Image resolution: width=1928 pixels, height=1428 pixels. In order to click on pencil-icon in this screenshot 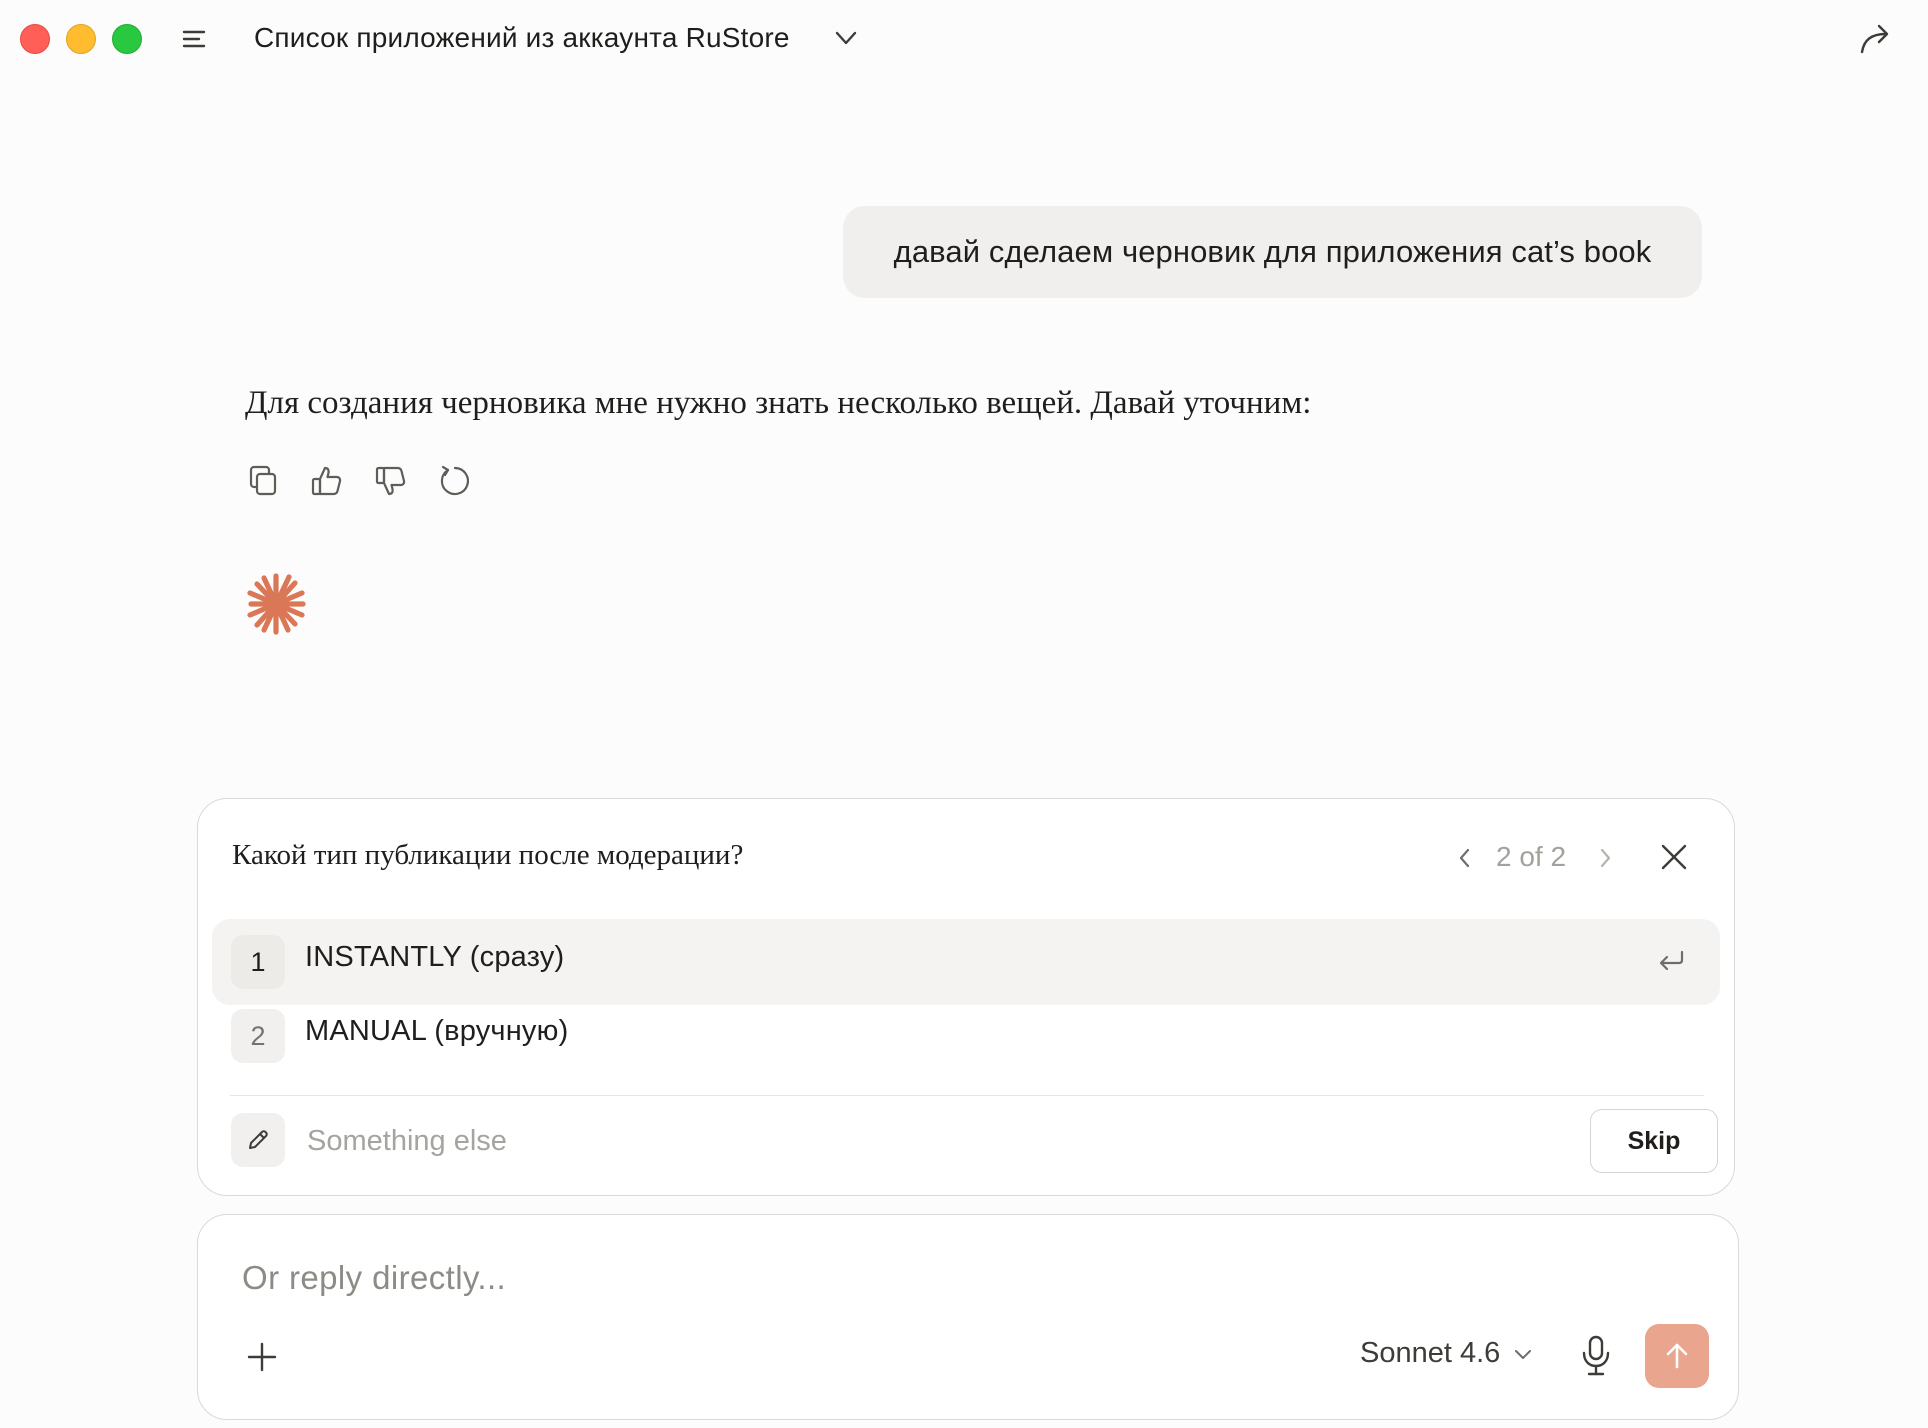, I will do `click(258, 1140)`.